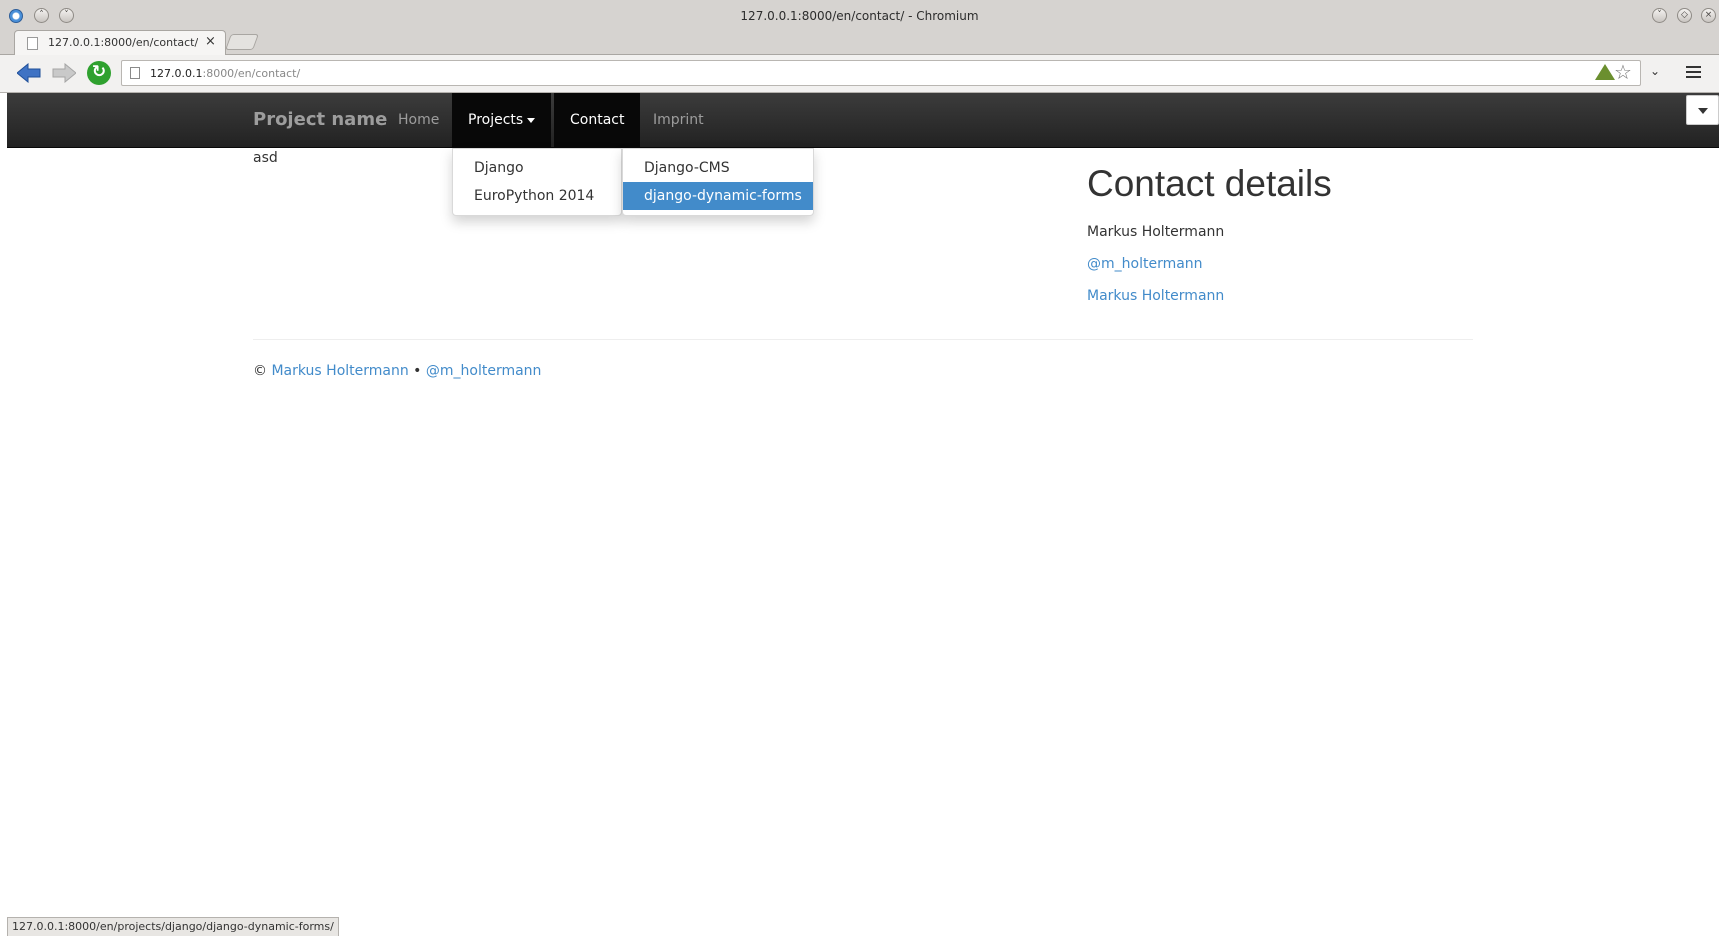 The width and height of the screenshot is (1719, 936). What do you see at coordinates (881, 73) in the screenshot?
I see `address-bar: 127.0.0.1:8000/en/contact/` at bounding box center [881, 73].